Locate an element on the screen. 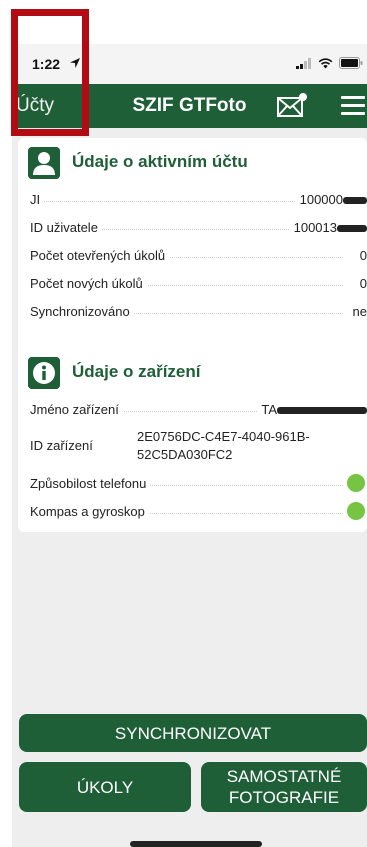 This screenshot has width=367, height=847. home-indicator is located at coordinates (196, 844).